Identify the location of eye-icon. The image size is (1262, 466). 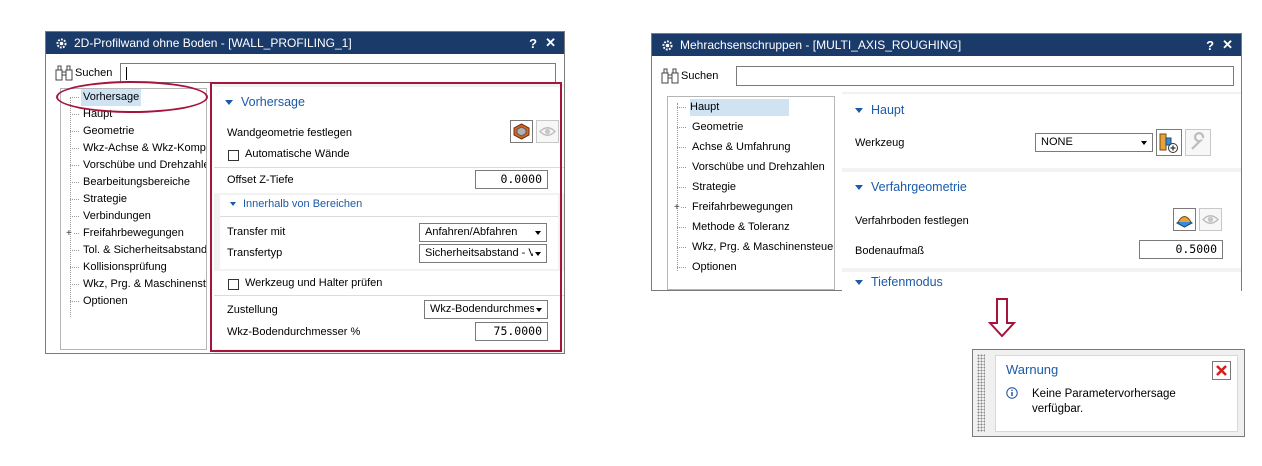
(1210, 219).